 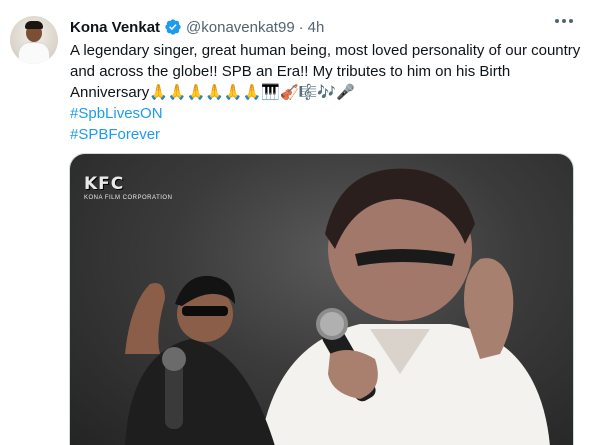 I want to click on tweet-header: Kona Venkat @konavenkat99 · 4h, so click(x=197, y=27).